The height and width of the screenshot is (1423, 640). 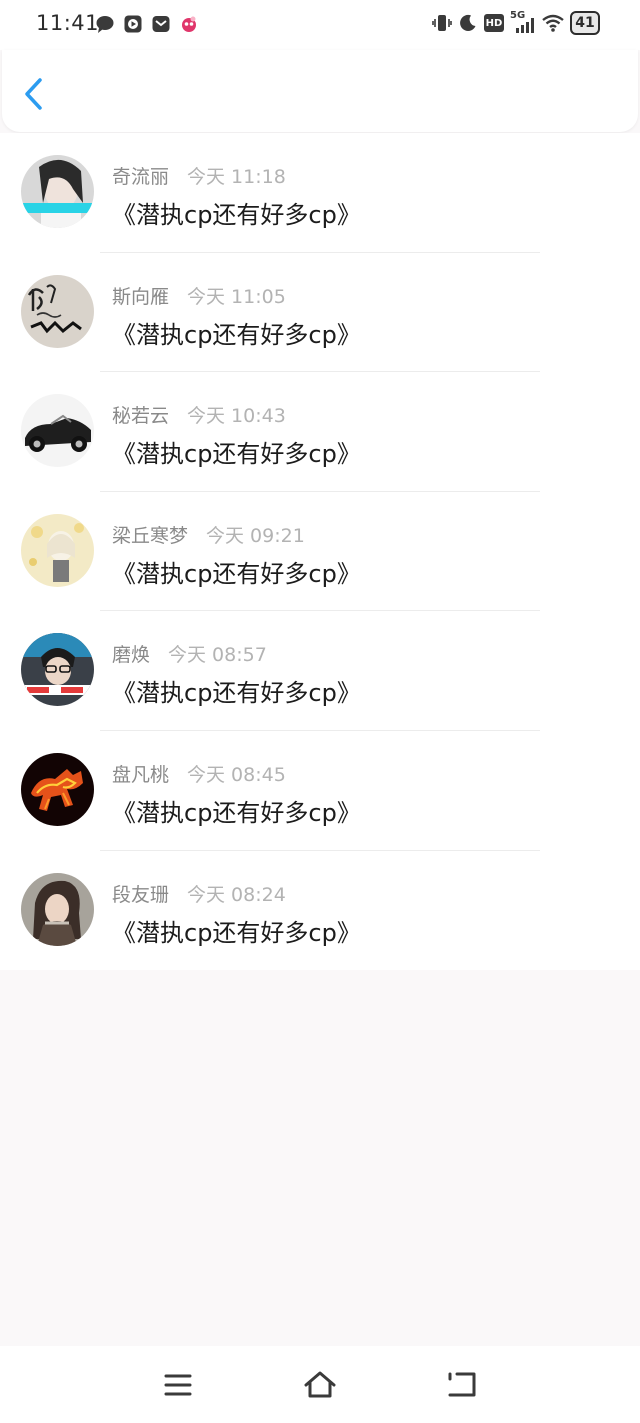 I want to click on list-item: 梁丘寒梦 今天 09:21 《潜执cp还有好多cp》, so click(x=320, y=552).